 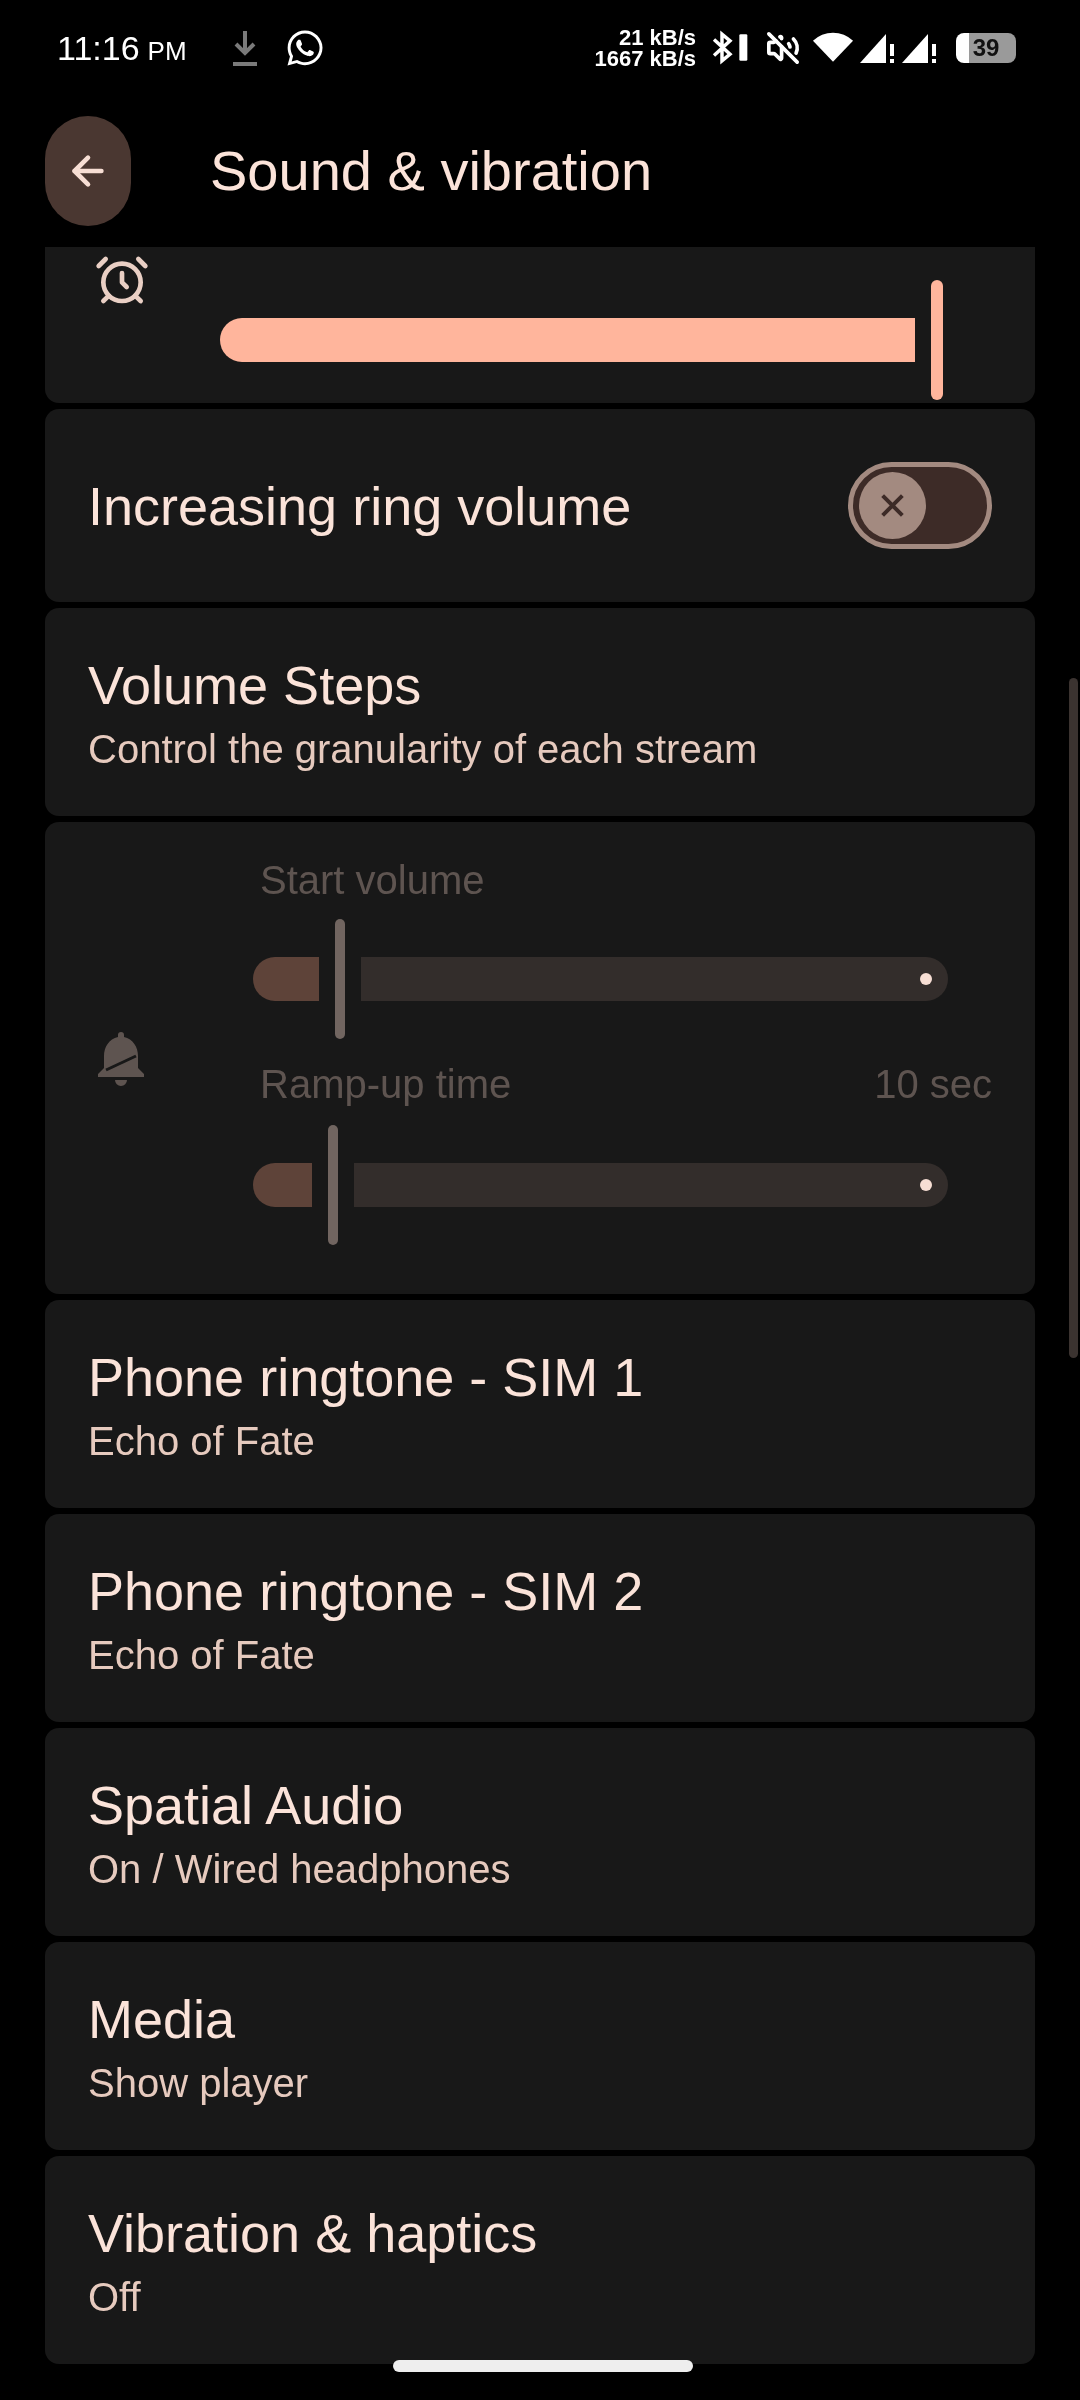 What do you see at coordinates (255, 685) in the screenshot?
I see `setting-title: Volume Steps` at bounding box center [255, 685].